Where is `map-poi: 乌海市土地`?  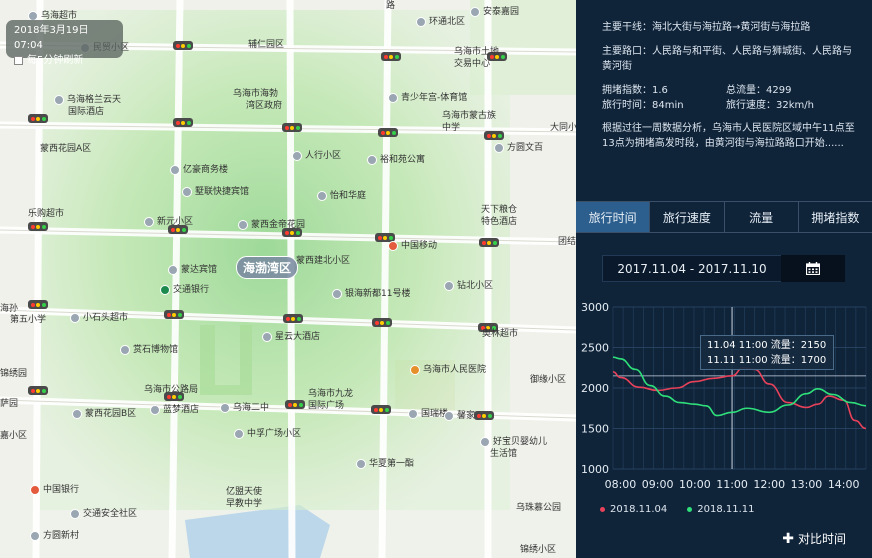 map-poi: 乌海市土地 is located at coordinates (476, 52).